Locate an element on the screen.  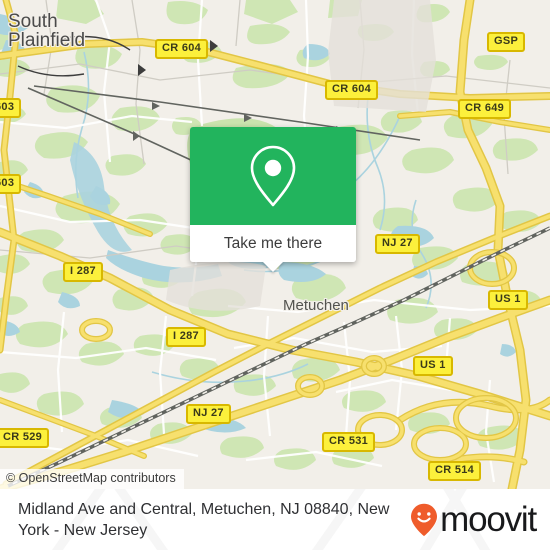
location-pin-icon is located at coordinates (273, 176).